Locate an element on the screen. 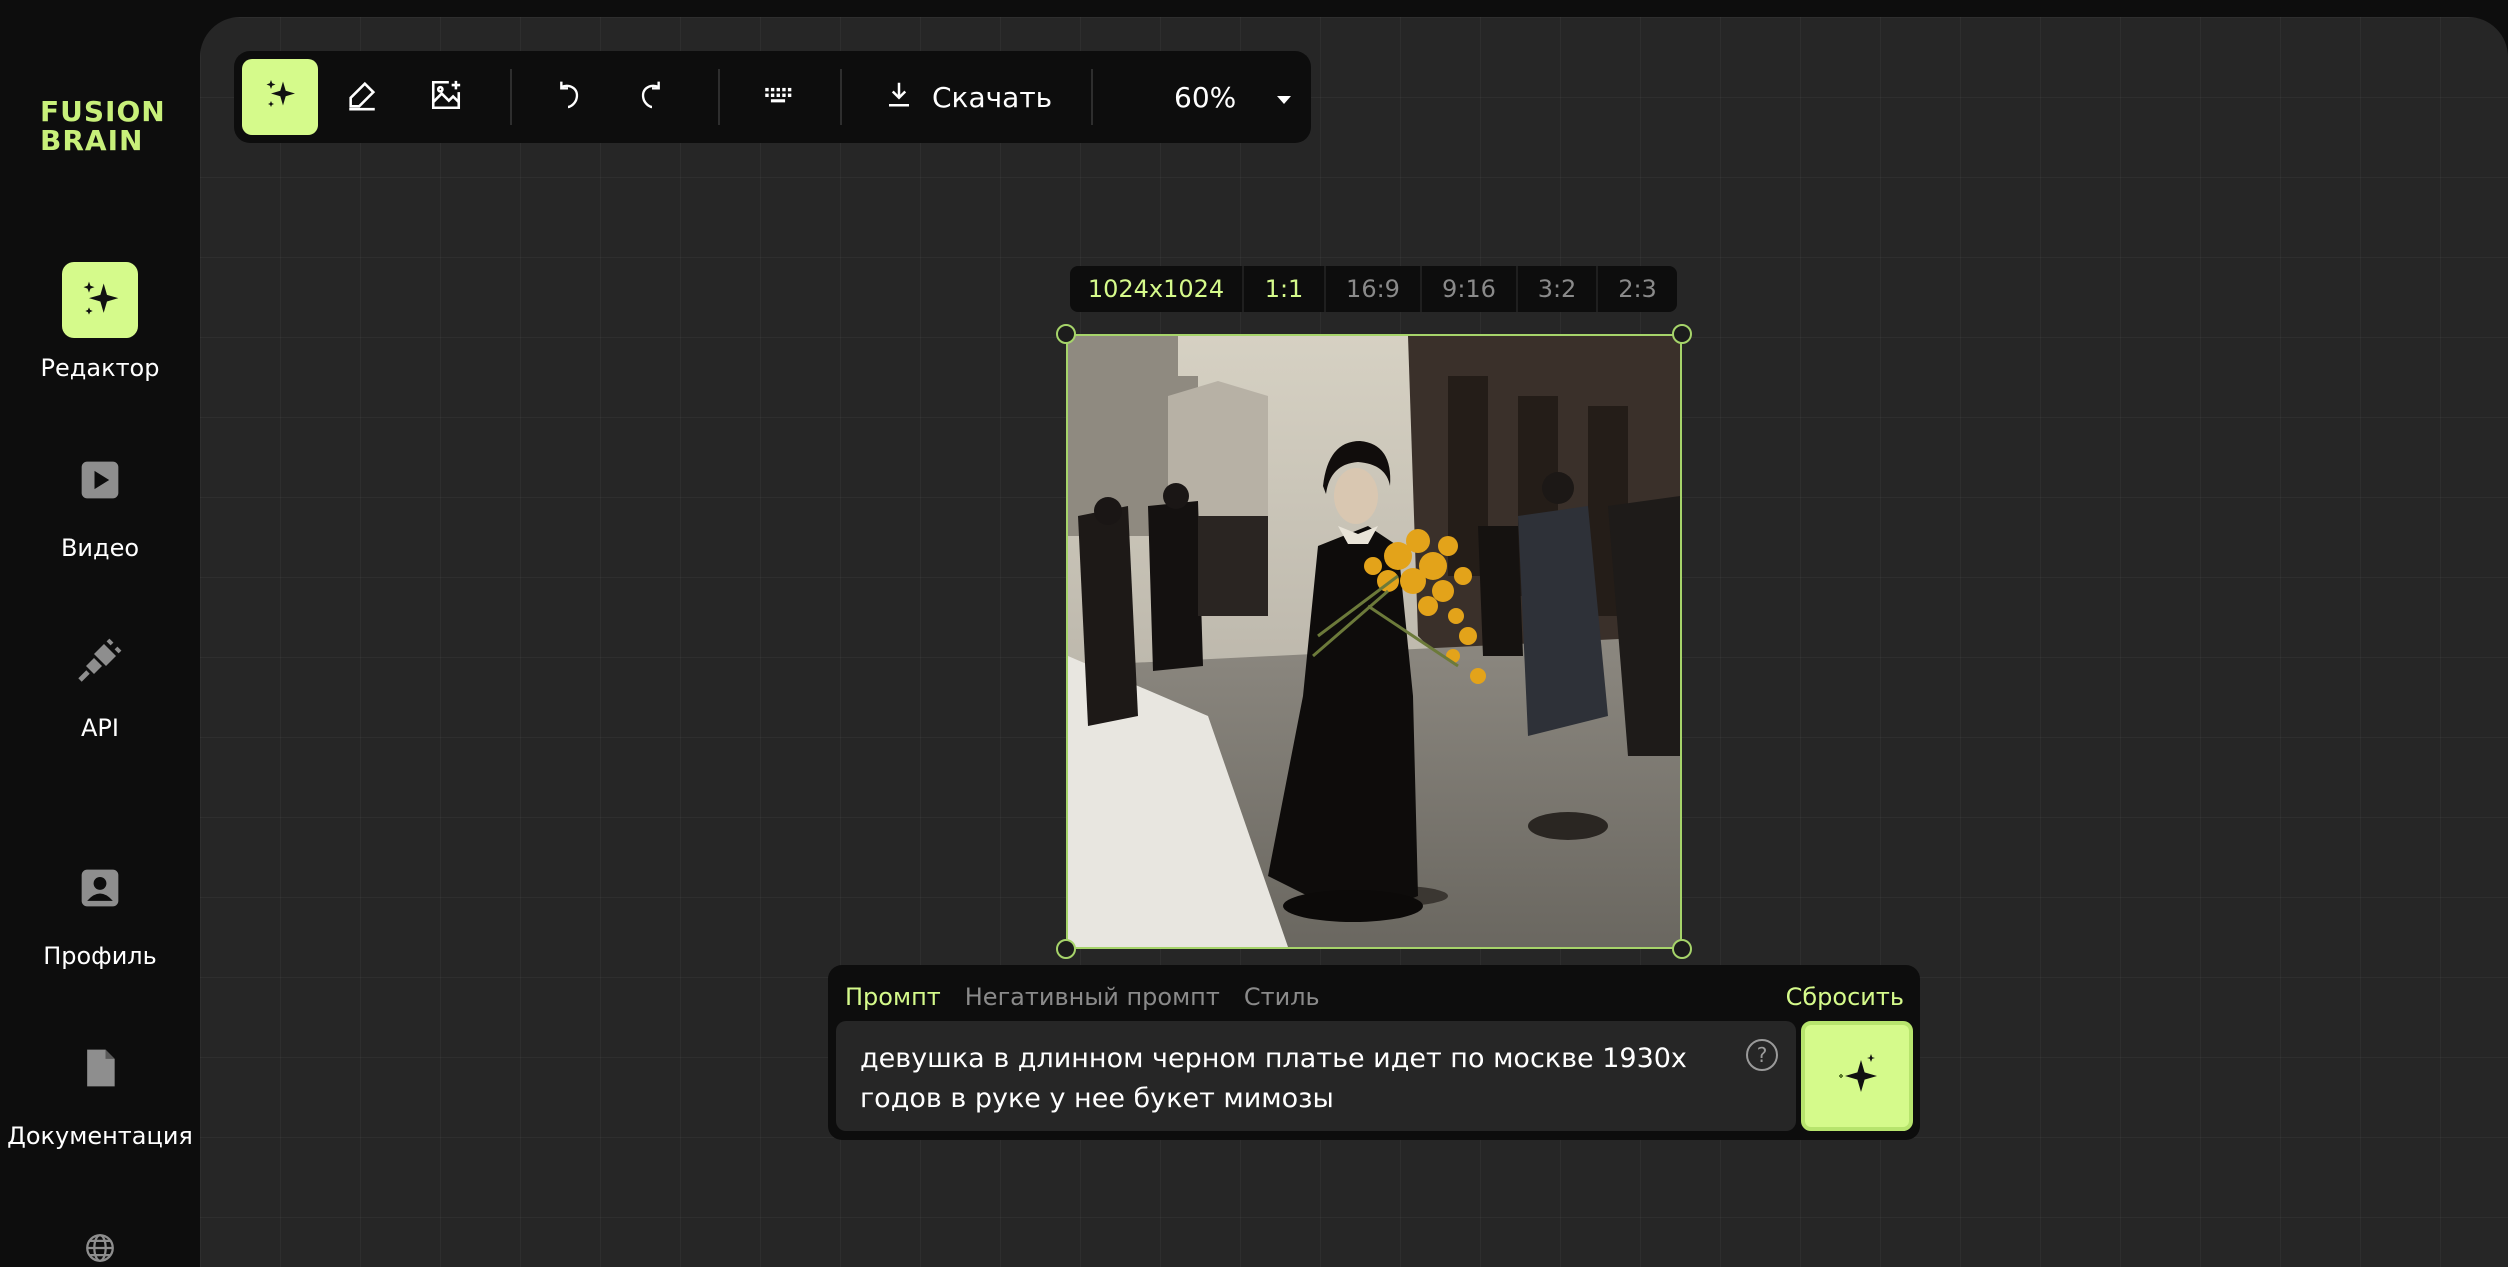 This screenshot has height=1267, width=2508. resize-handle-bottom-left is located at coordinates (1066, 949).